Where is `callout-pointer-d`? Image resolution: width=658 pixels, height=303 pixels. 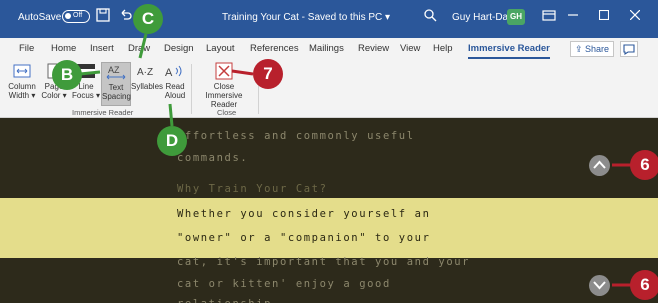 callout-pointer-d is located at coordinates (171, 115).